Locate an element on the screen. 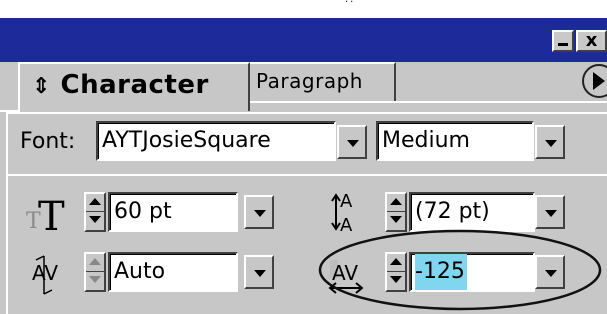 The width and height of the screenshot is (607, 314). kerning-value: Auto is located at coordinates (140, 271).